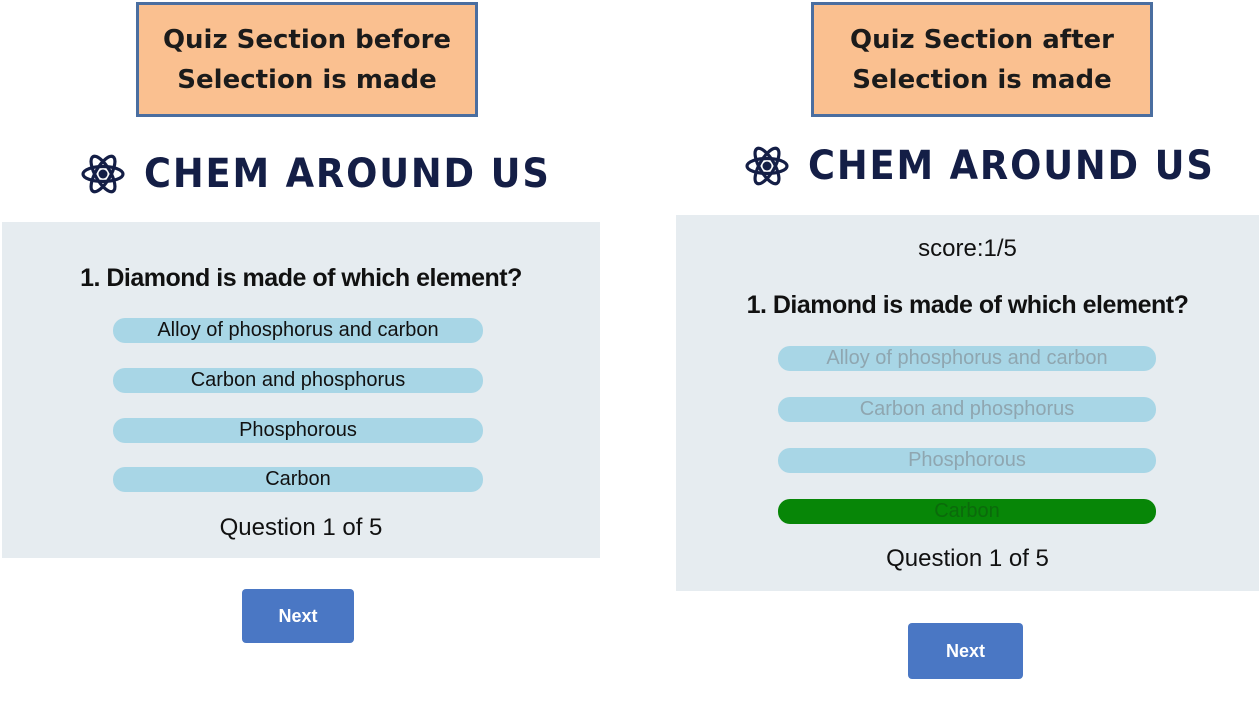 Image resolution: width=1260 pixels, height=704 pixels. I want to click on option-button-4: Carbon, so click(298, 479).